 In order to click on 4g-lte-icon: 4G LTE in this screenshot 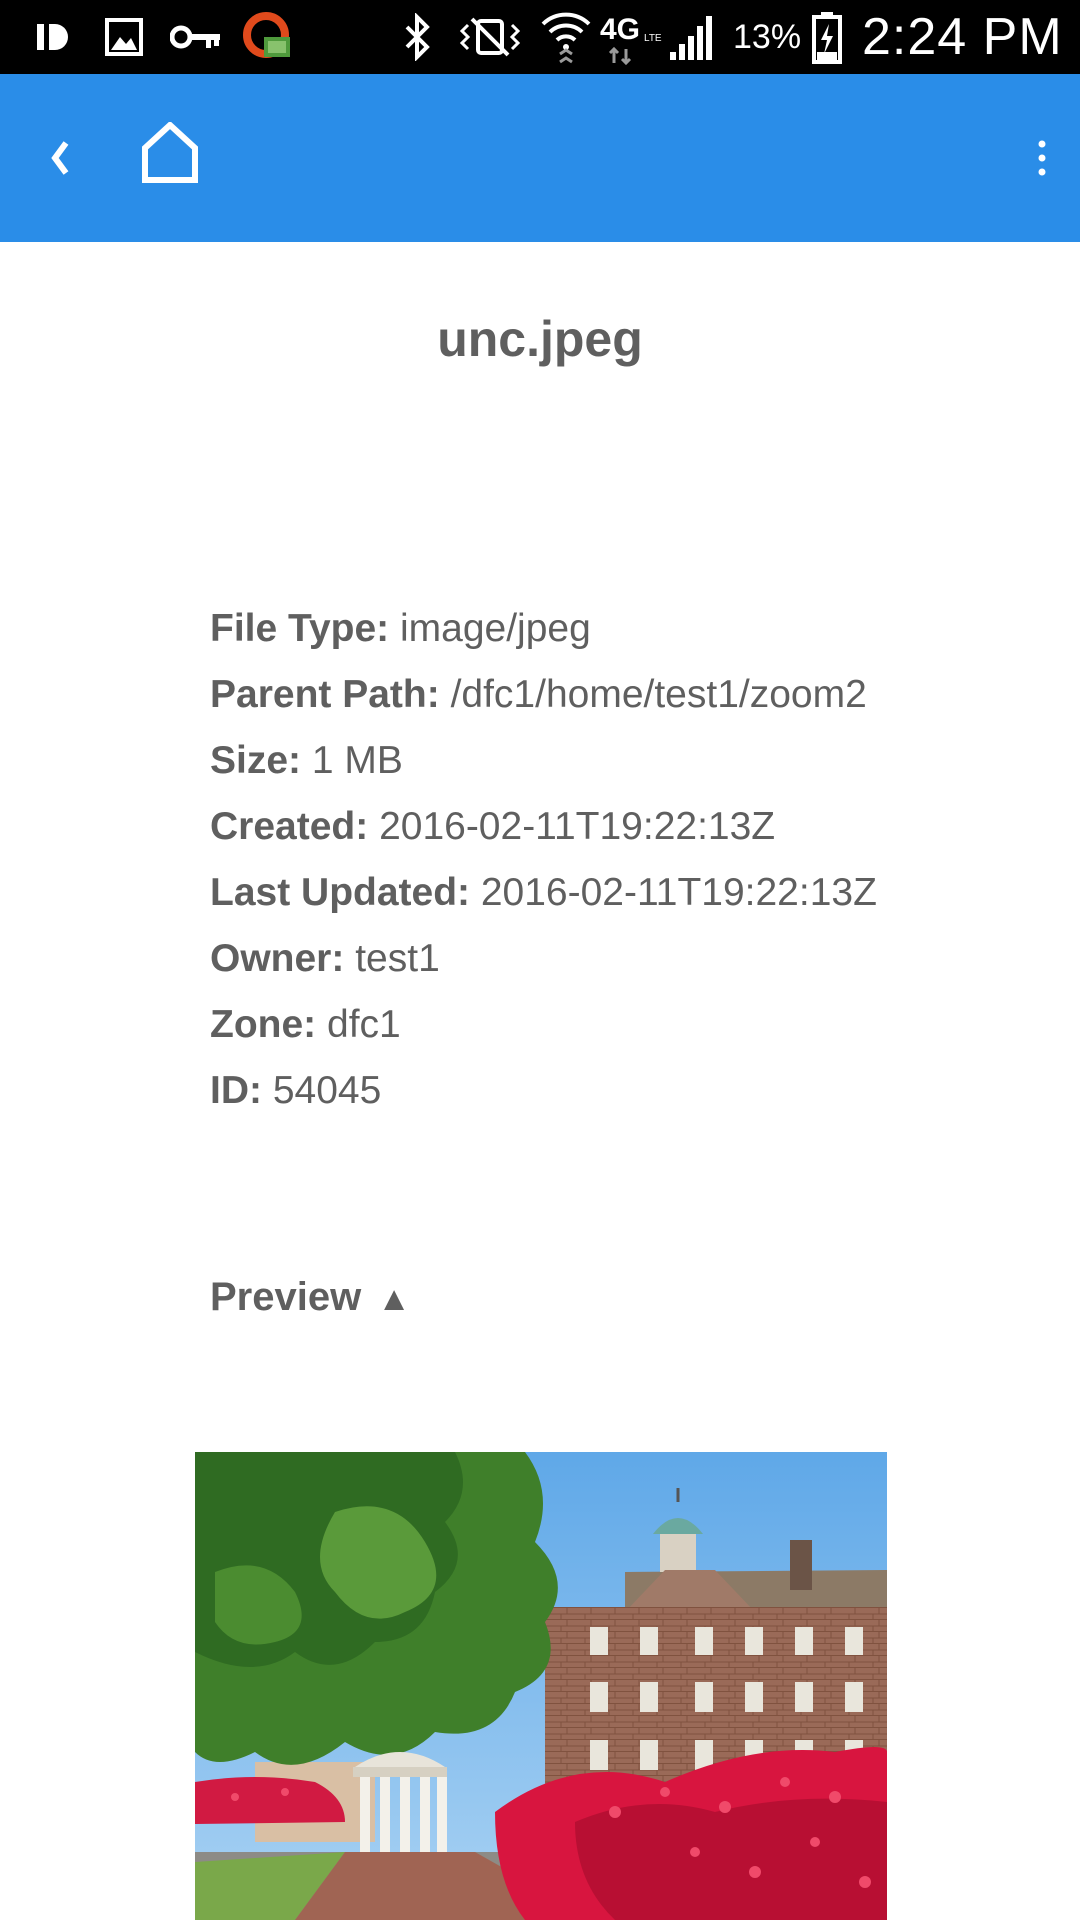, I will do `click(631, 37)`.